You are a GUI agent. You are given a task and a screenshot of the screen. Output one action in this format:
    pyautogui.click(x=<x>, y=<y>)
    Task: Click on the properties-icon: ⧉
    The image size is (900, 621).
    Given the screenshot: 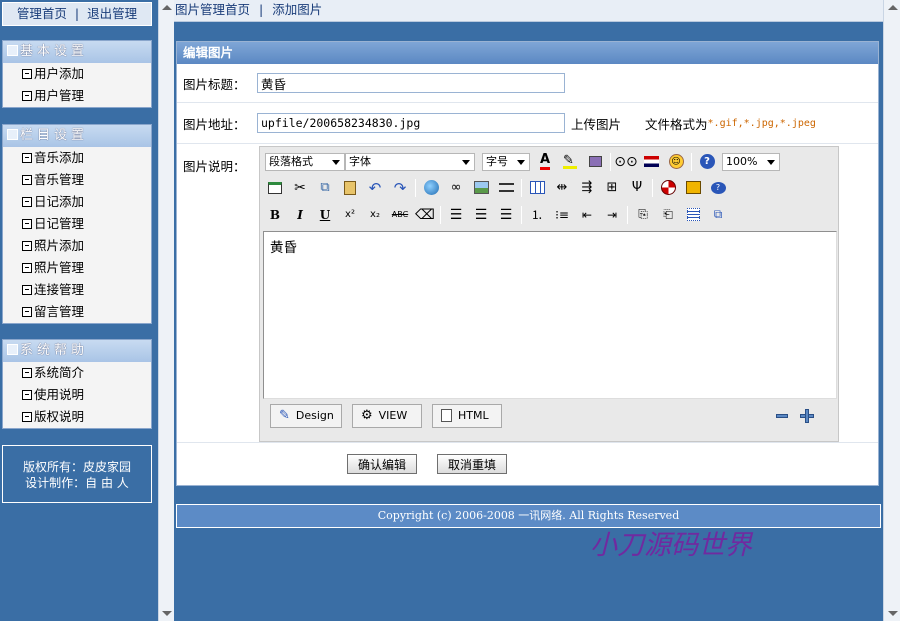 What is the action you would take?
    pyautogui.click(x=718, y=215)
    